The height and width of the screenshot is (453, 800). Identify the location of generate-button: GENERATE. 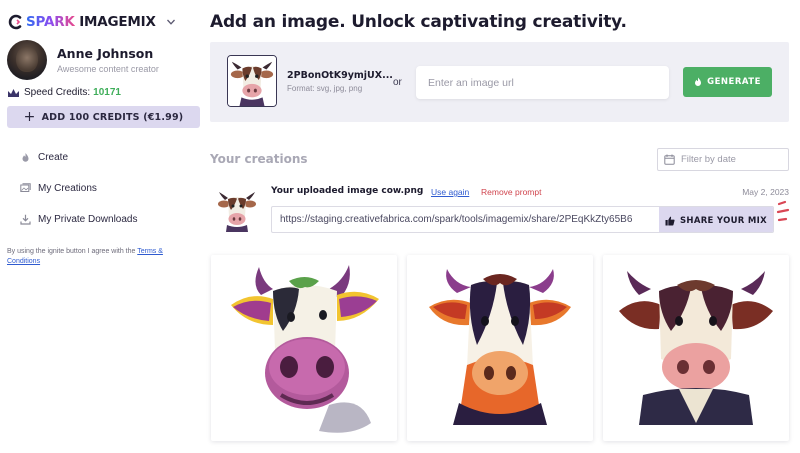
(727, 82).